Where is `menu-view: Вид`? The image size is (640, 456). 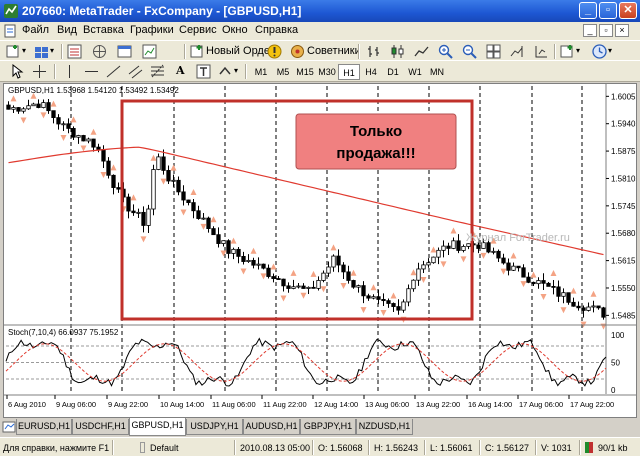
menu-view: Вид is located at coordinates (67, 30).